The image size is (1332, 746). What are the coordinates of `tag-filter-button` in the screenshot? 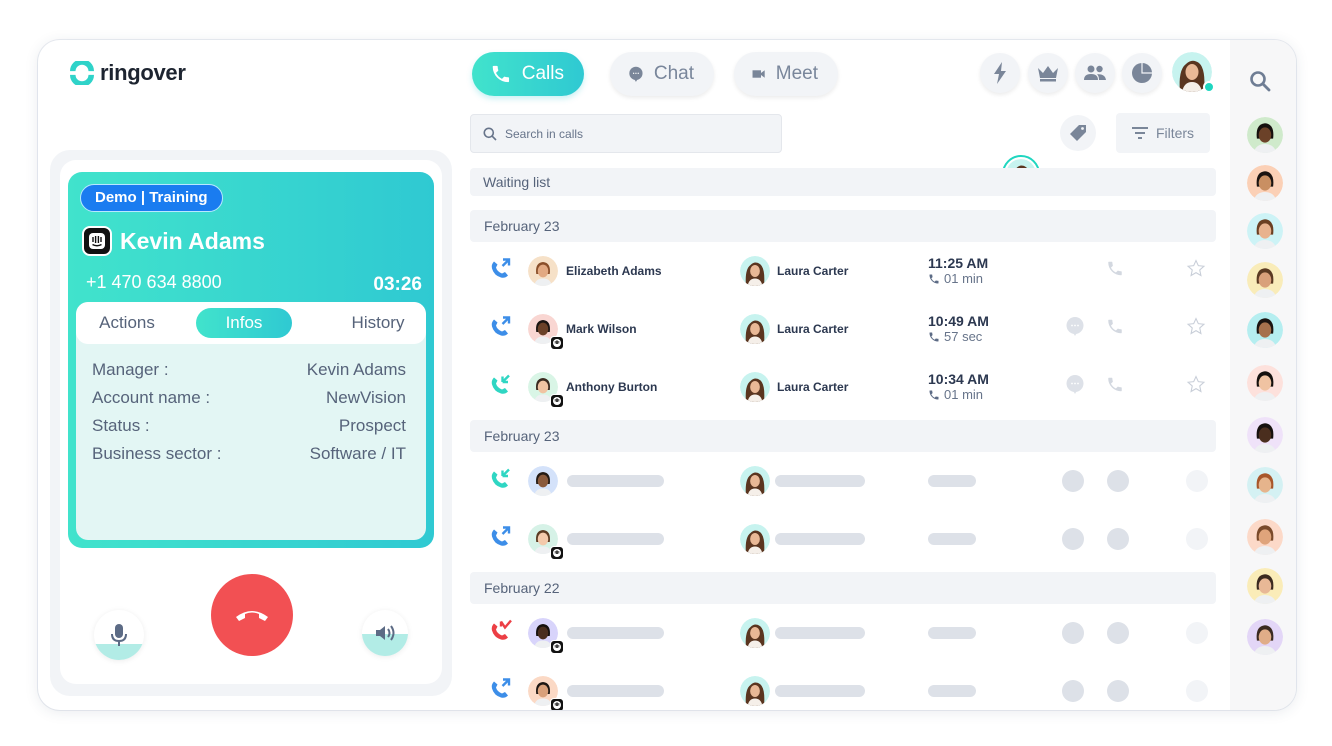 It's located at (1078, 133).